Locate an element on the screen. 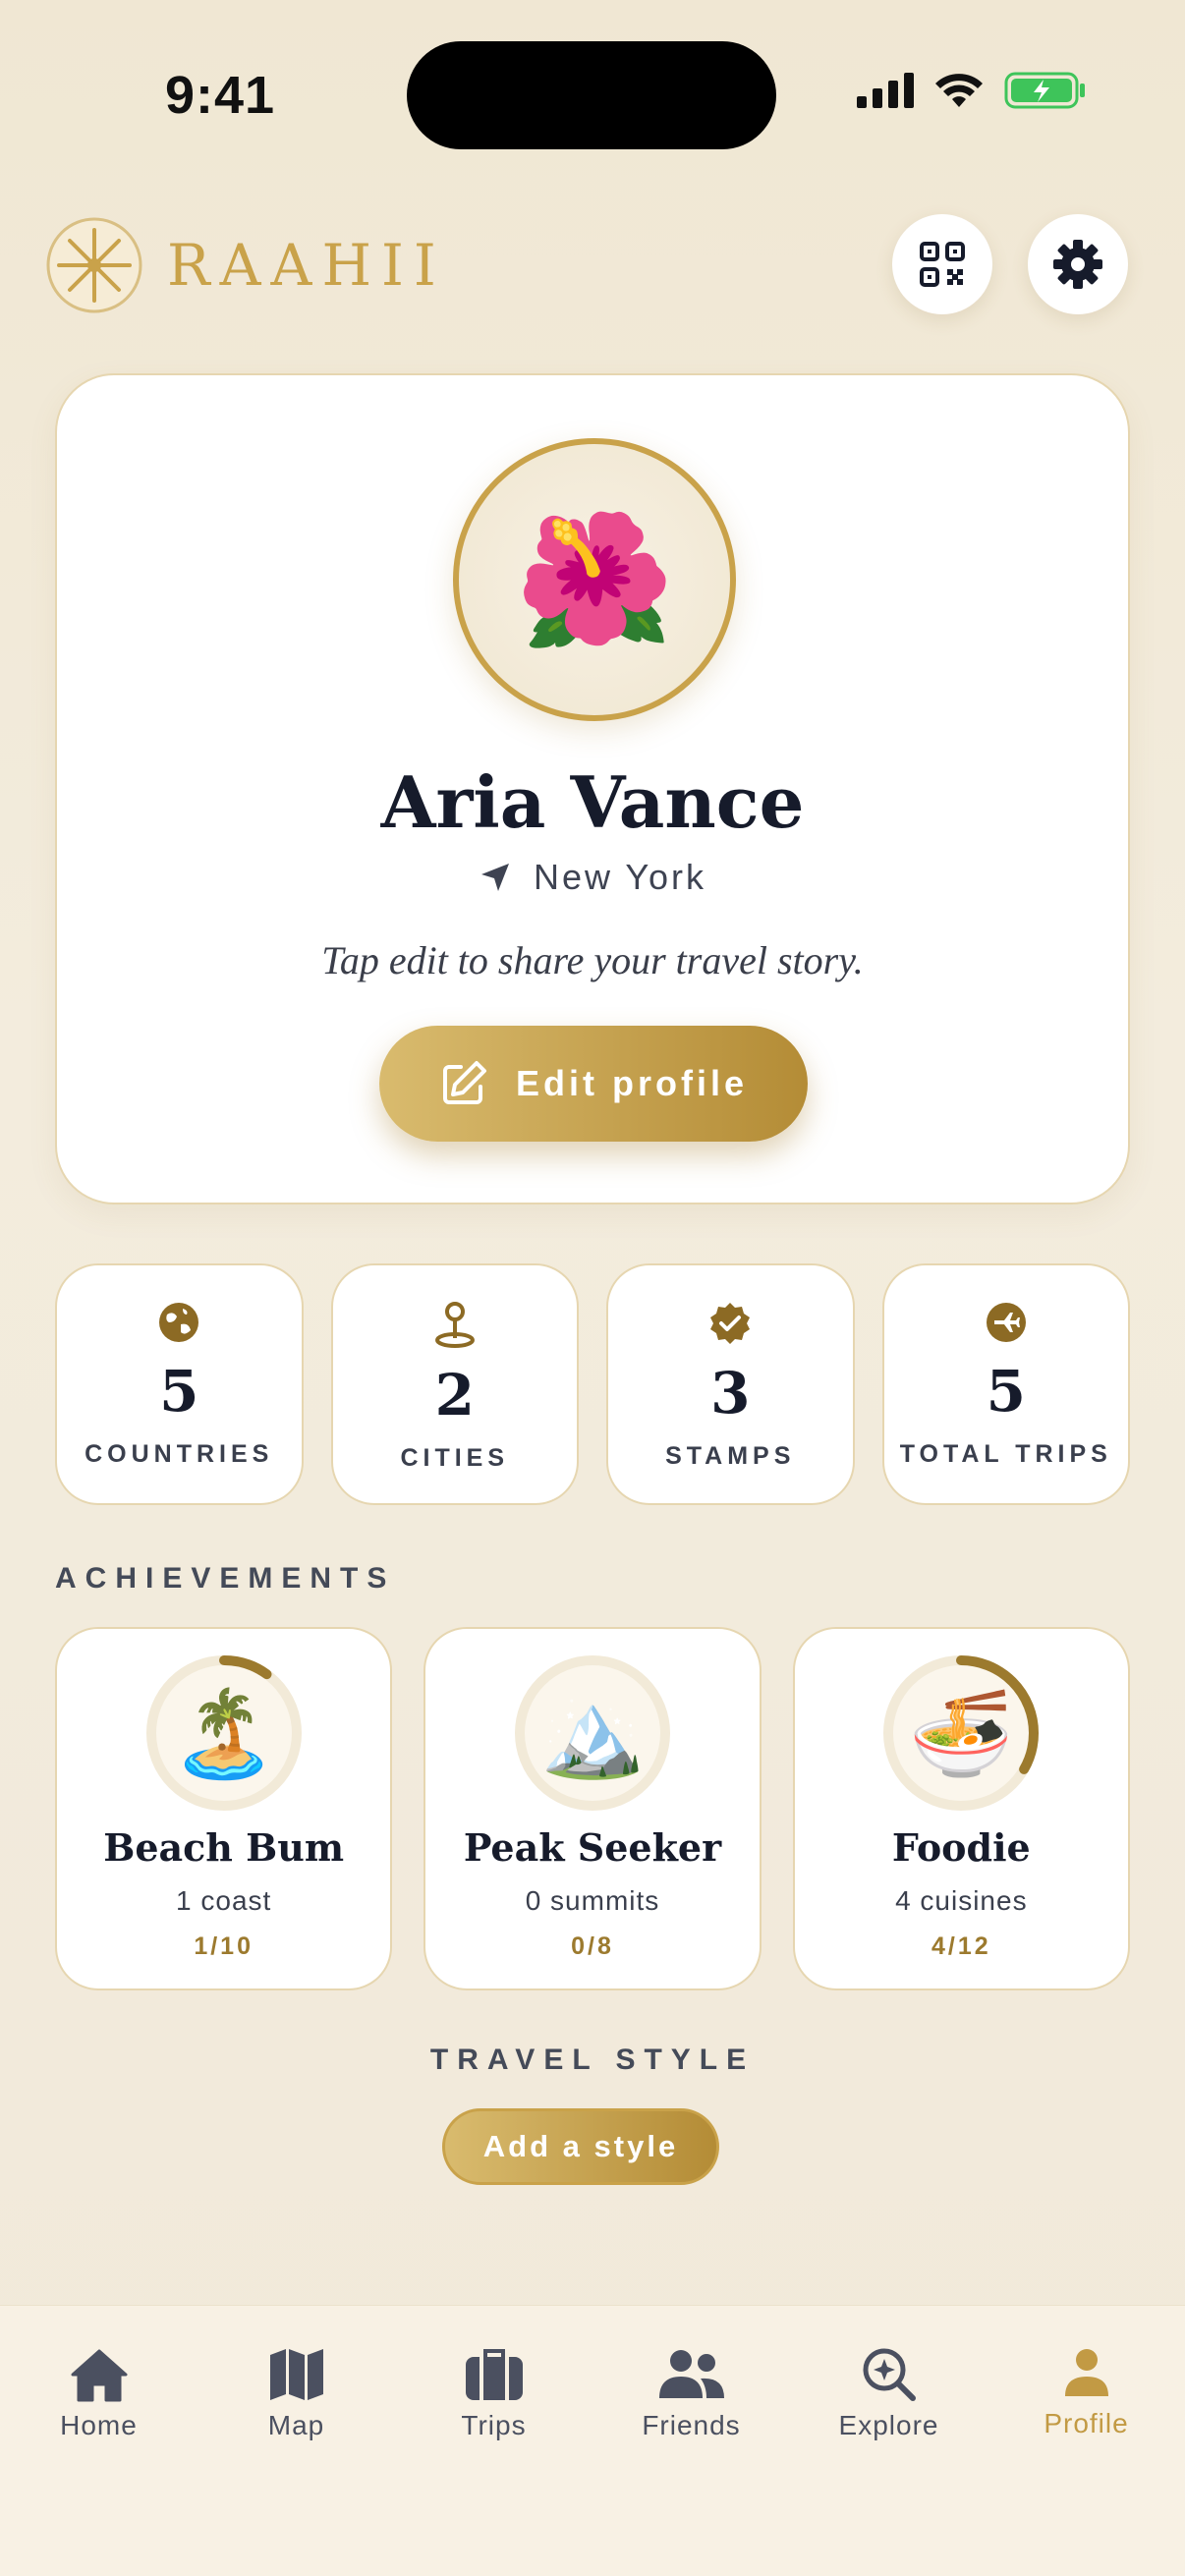 This screenshot has height=2576, width=1185. achievement-progress: 4/12 is located at coordinates (961, 1946).